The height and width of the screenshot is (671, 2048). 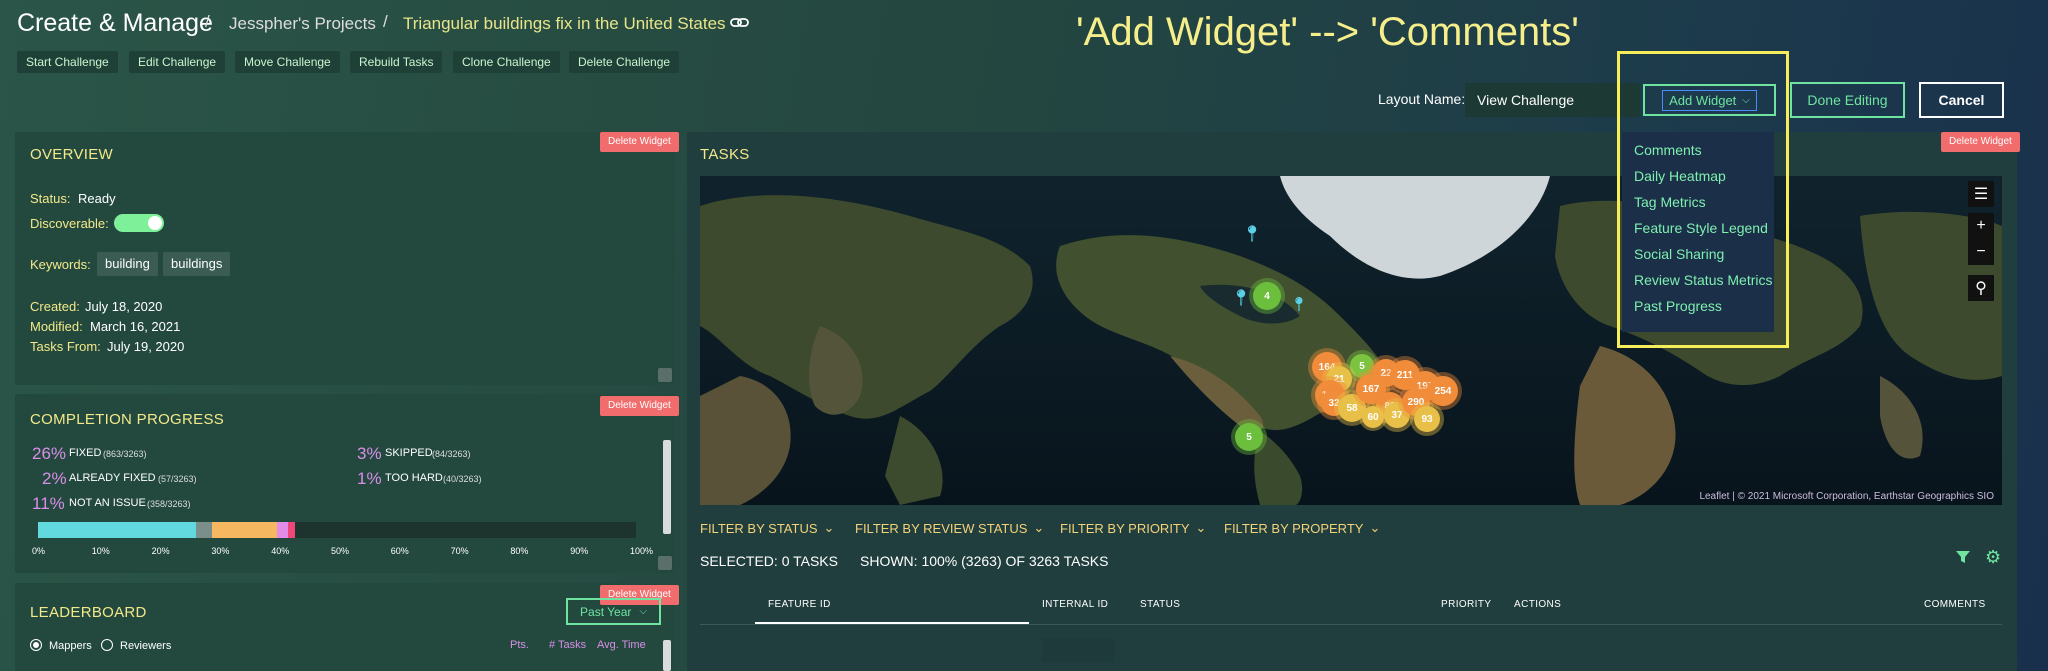 I want to click on filter-status-dropdown: FILTER BY STATUS ⌄, so click(x=767, y=528).